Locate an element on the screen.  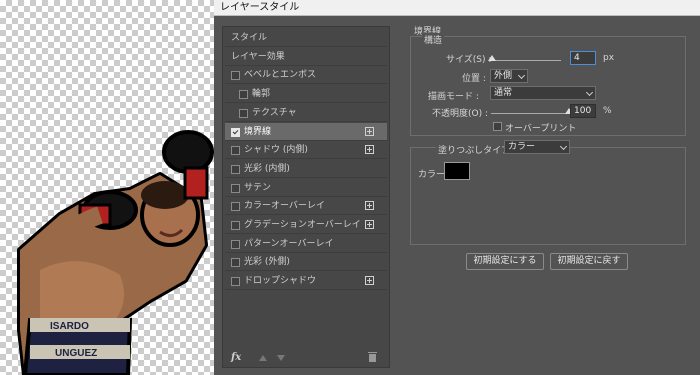
move-up-icon is located at coordinates (263, 358).